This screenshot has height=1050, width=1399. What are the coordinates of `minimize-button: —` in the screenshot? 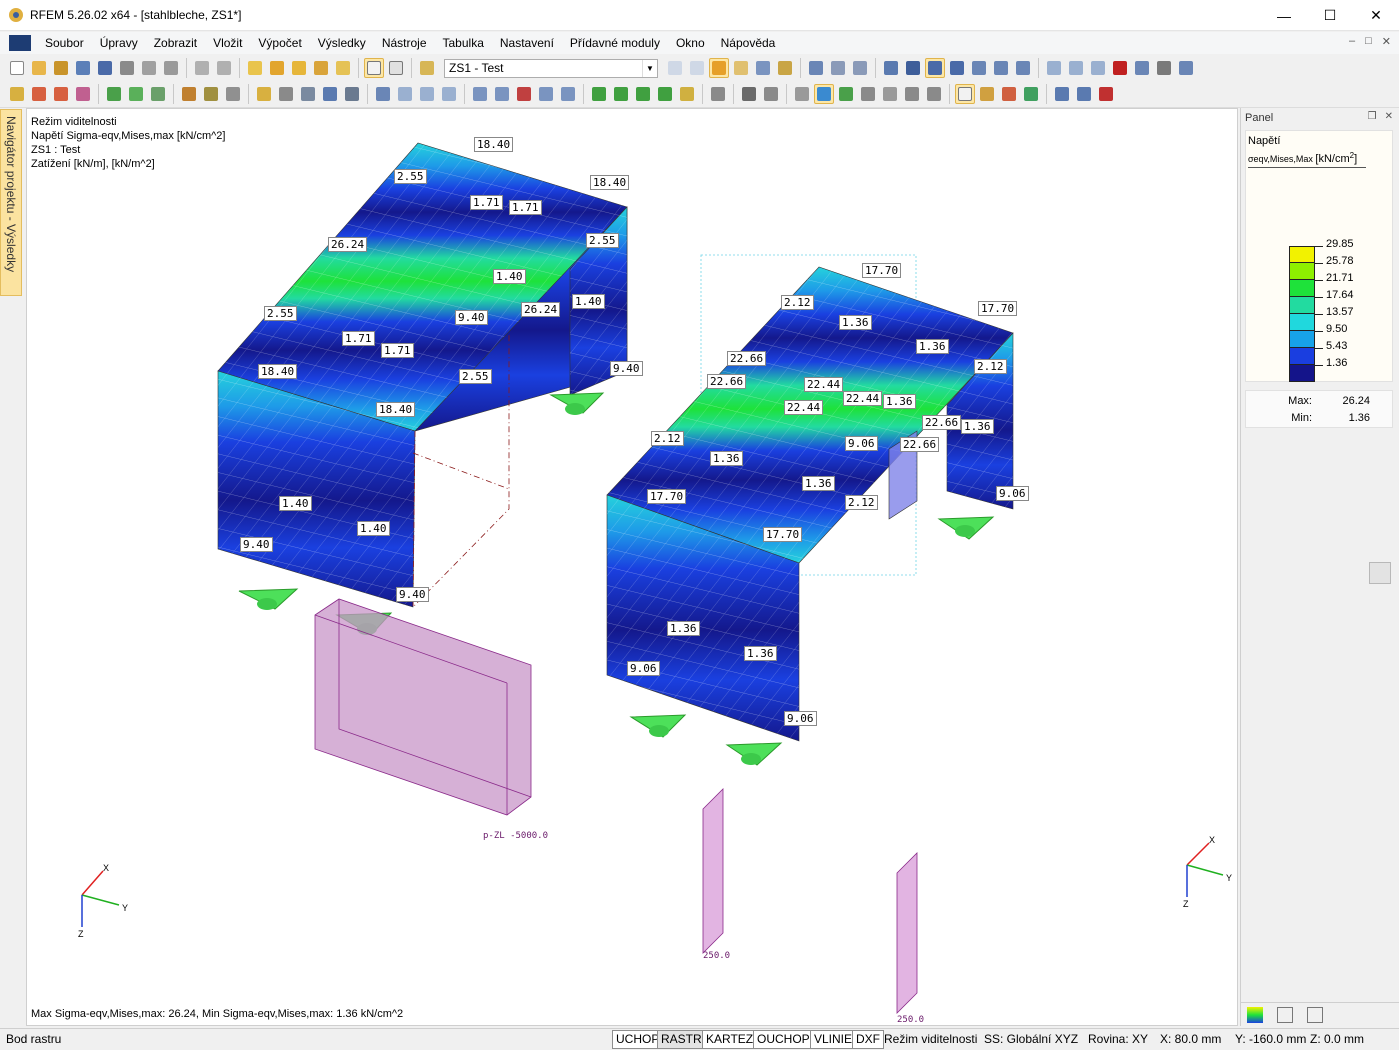 It's located at (1284, 15).